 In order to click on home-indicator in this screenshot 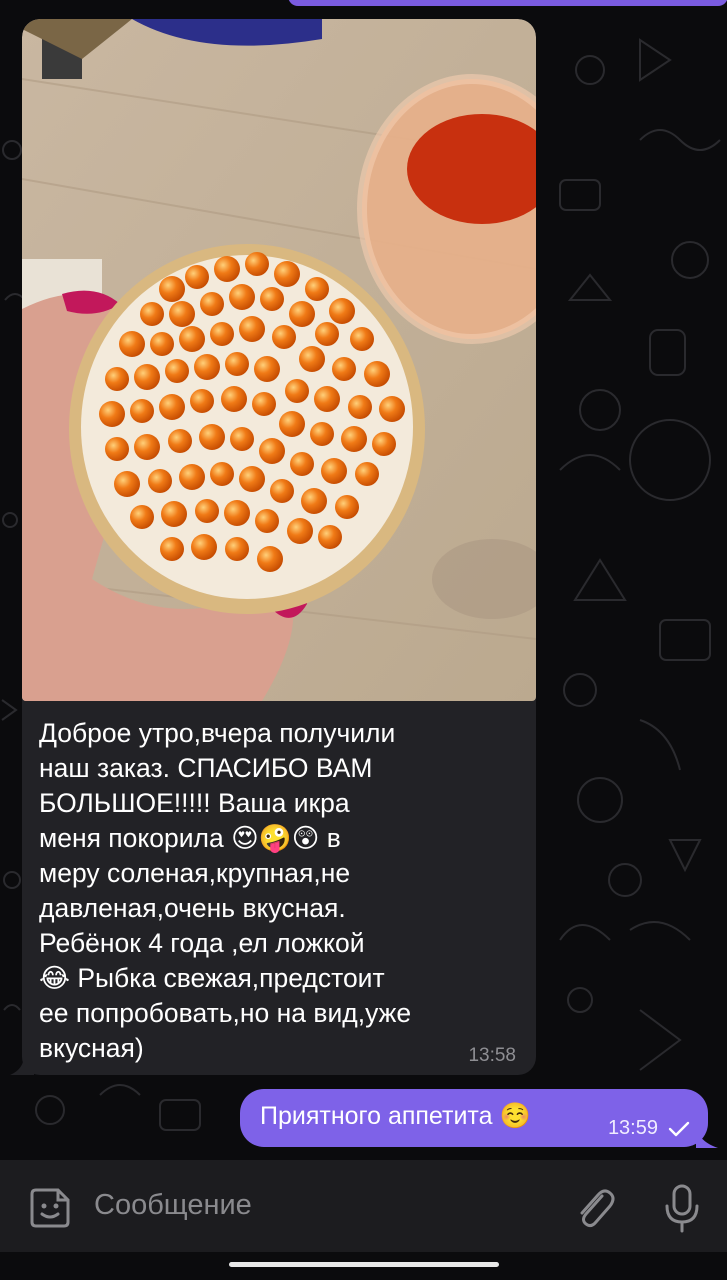, I will do `click(364, 1264)`.